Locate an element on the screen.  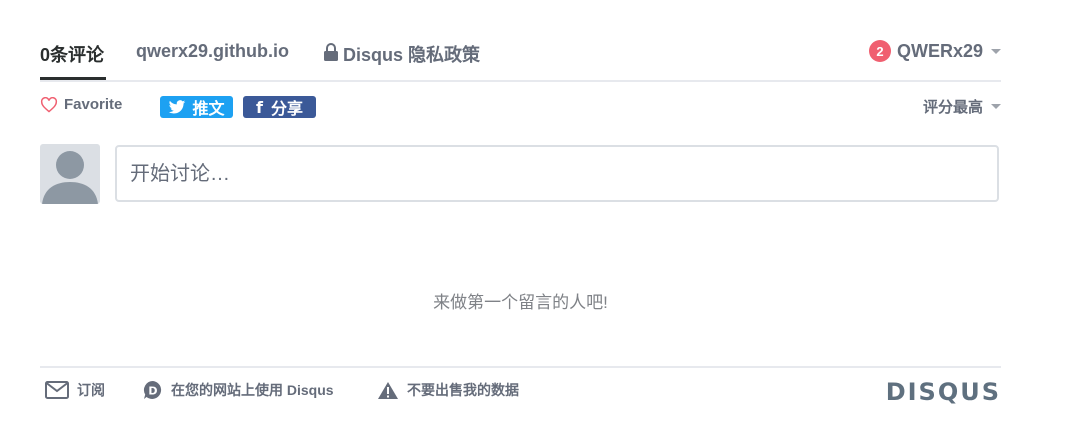
facebook-icon: f is located at coordinates (259, 107).